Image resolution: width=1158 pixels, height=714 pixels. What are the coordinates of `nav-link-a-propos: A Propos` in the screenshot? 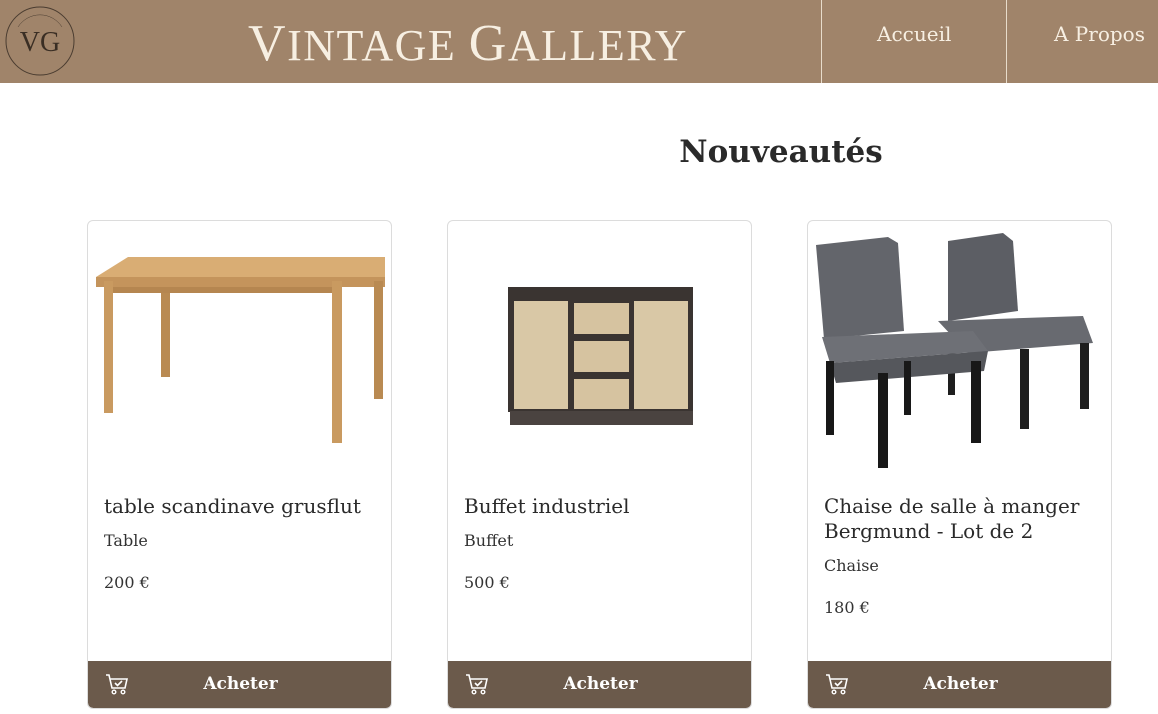 It's located at (1099, 34).